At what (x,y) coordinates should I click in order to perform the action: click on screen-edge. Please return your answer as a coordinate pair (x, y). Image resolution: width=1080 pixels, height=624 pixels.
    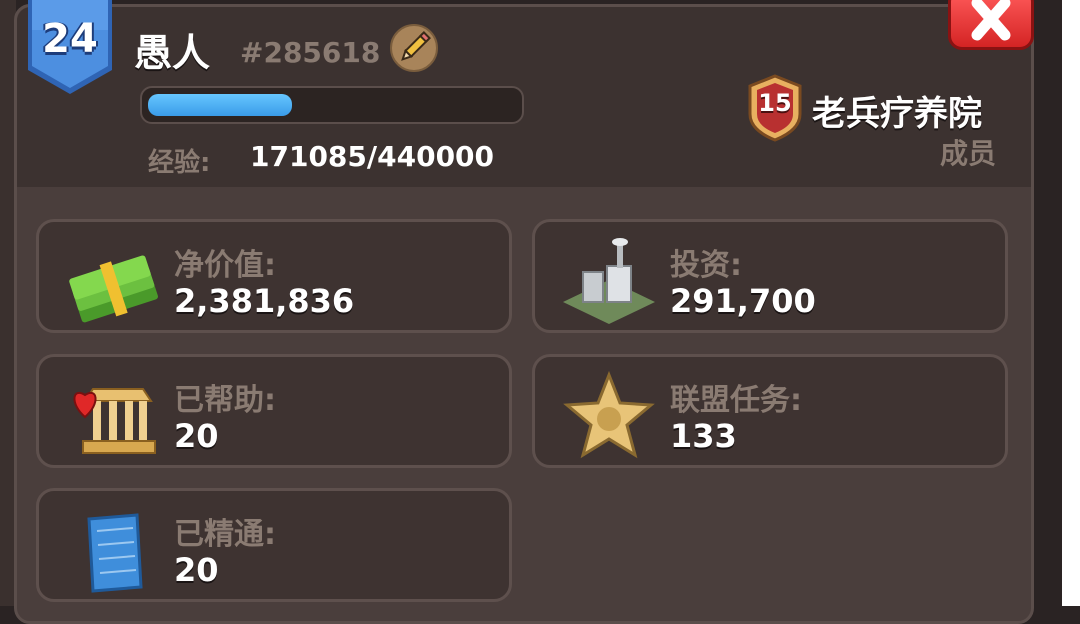
    Looking at the image, I should click on (1071, 303).